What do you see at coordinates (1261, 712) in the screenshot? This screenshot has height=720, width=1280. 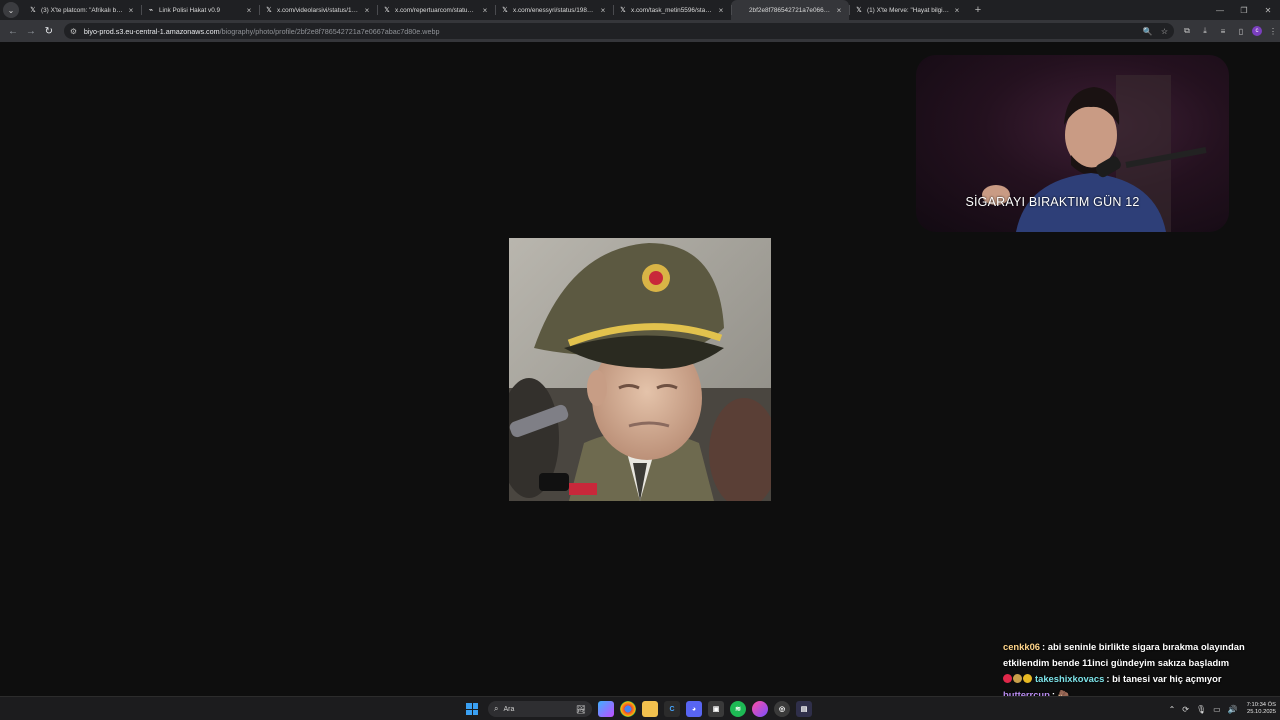 I see `clock-date: 25.10.2025` at bounding box center [1261, 712].